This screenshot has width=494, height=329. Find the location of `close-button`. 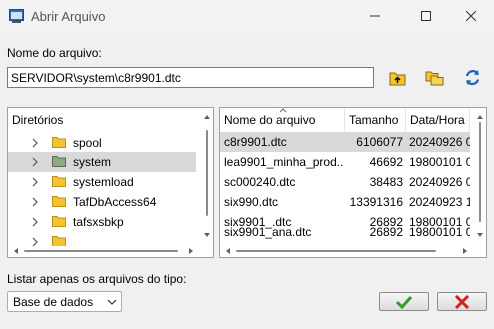

close-button is located at coordinates (471, 16).